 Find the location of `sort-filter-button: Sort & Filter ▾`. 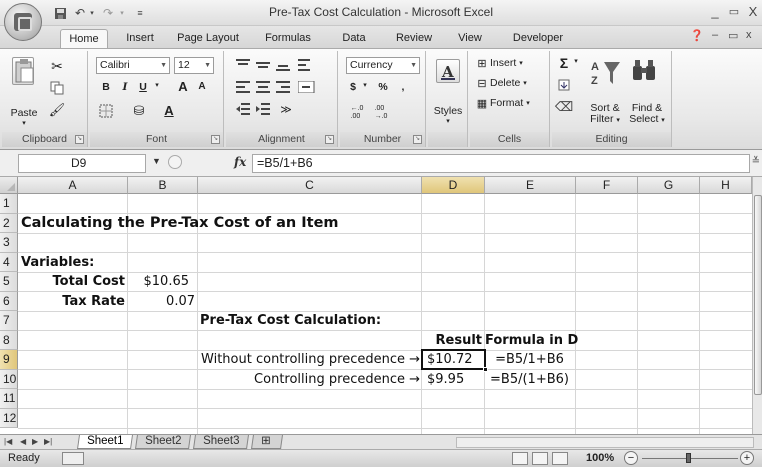

sort-filter-button: Sort & Filter ▾ is located at coordinates (605, 114).